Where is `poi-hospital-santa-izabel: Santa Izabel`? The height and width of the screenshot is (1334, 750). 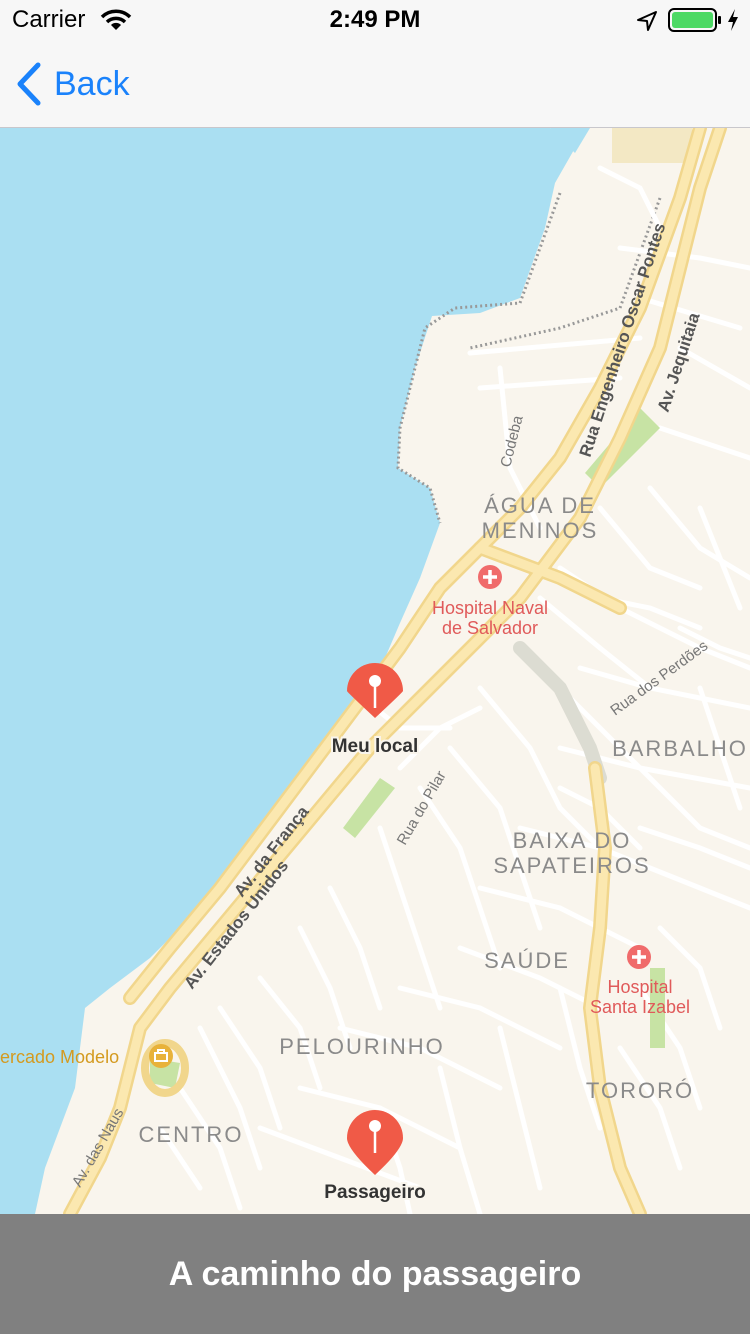
poi-hospital-santa-izabel: Santa Izabel is located at coordinates (640, 1007).